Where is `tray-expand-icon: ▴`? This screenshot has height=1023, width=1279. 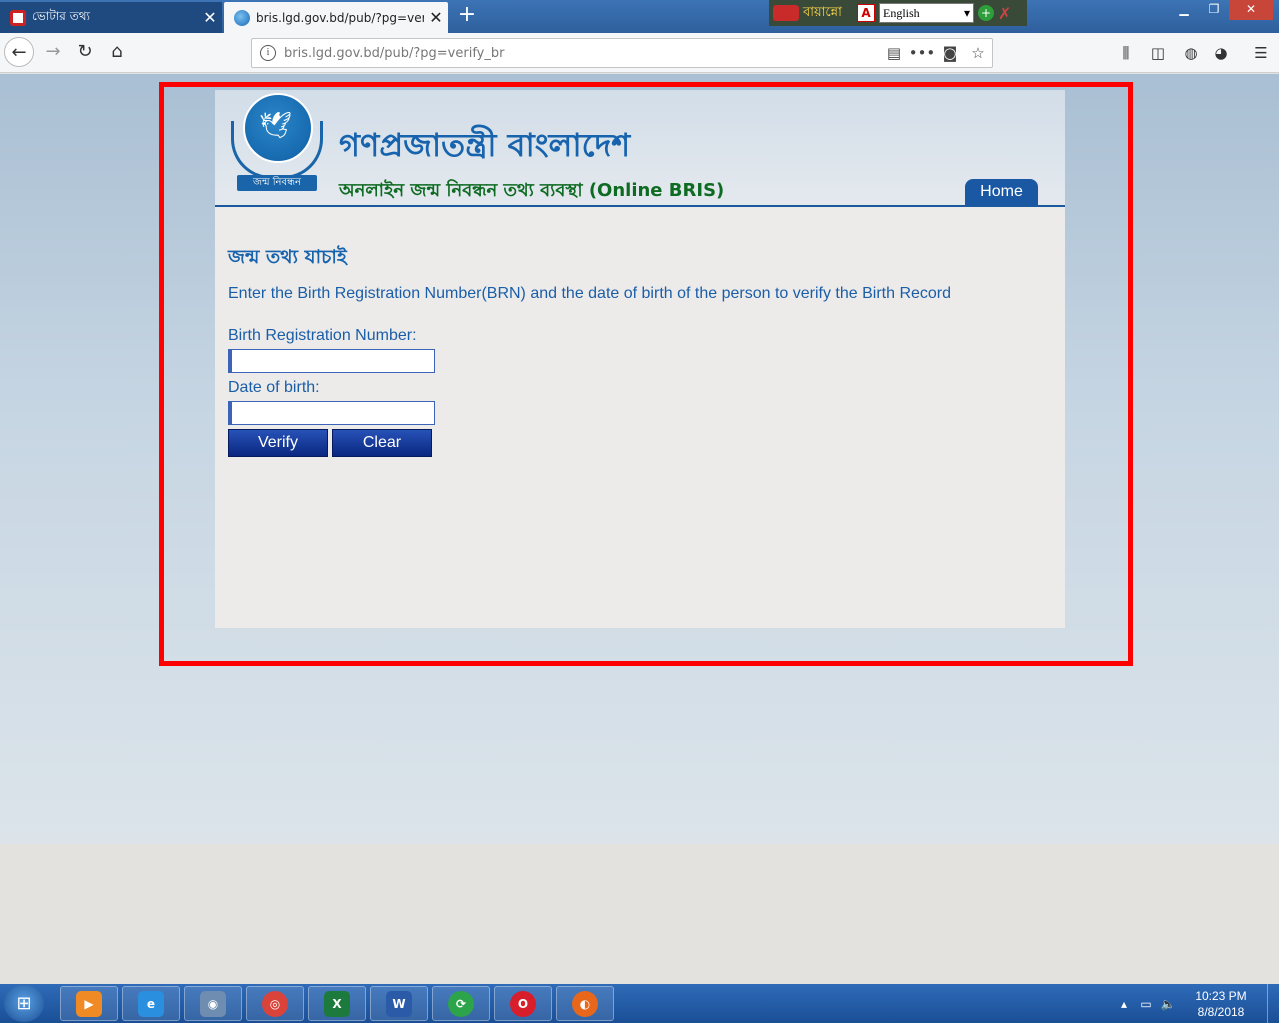
tray-expand-icon: ▴ is located at coordinates (1124, 1004).